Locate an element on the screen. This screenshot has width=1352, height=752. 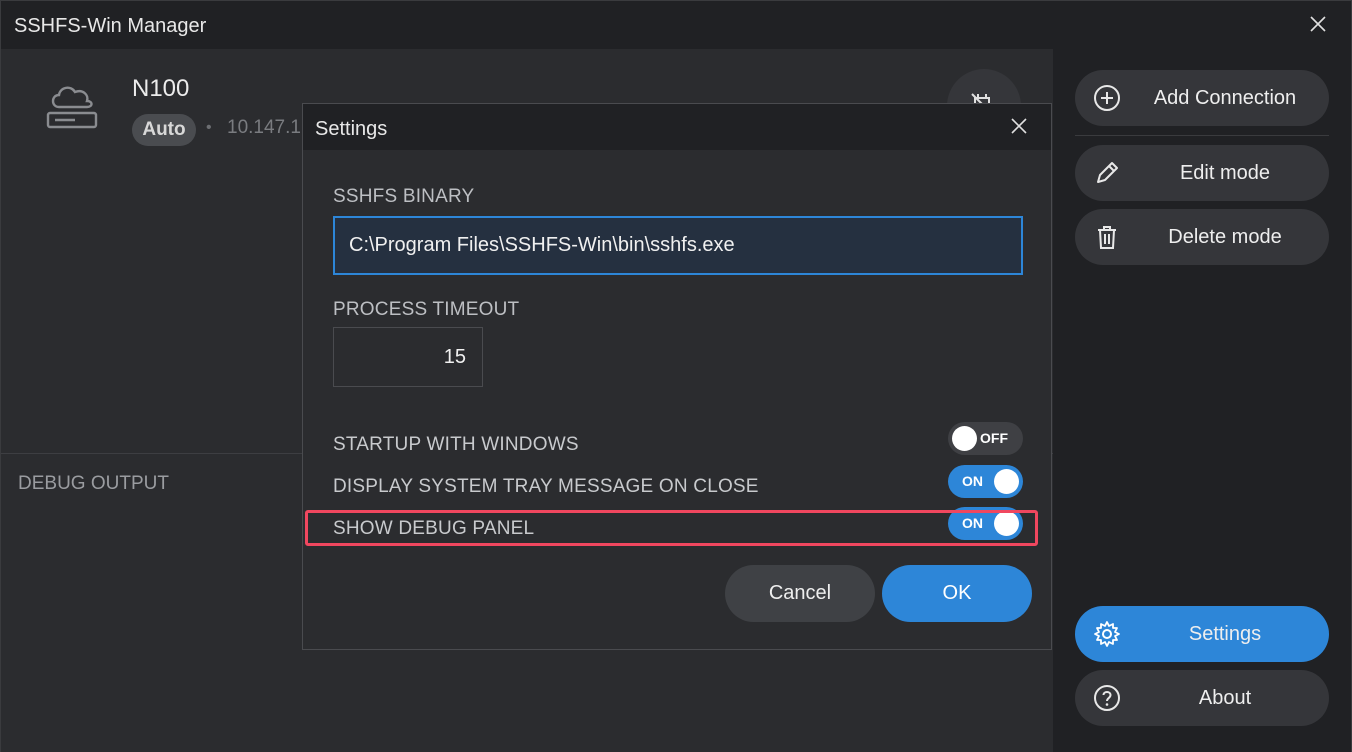
dialog-header: Settings is located at coordinates (677, 127).